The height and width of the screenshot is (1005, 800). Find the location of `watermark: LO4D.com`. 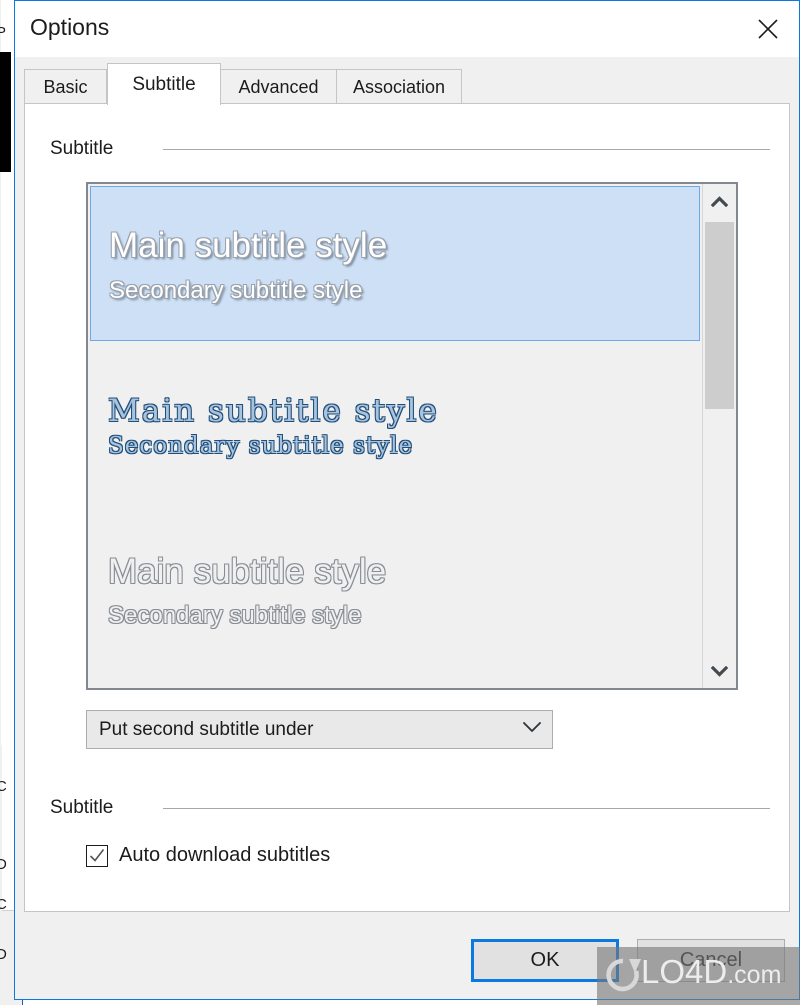

watermark: LO4D.com is located at coordinates (698, 976).